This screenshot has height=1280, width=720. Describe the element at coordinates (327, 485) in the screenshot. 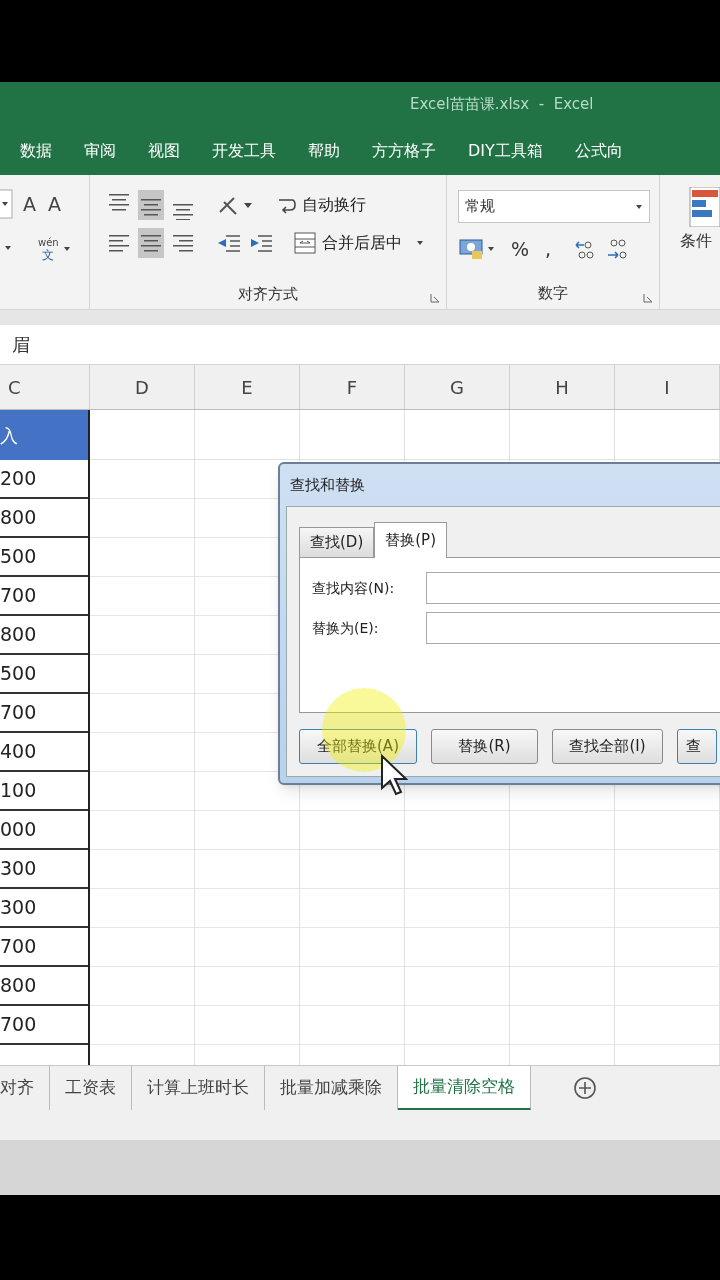

I see `dialog-title: 查找和替换` at that location.